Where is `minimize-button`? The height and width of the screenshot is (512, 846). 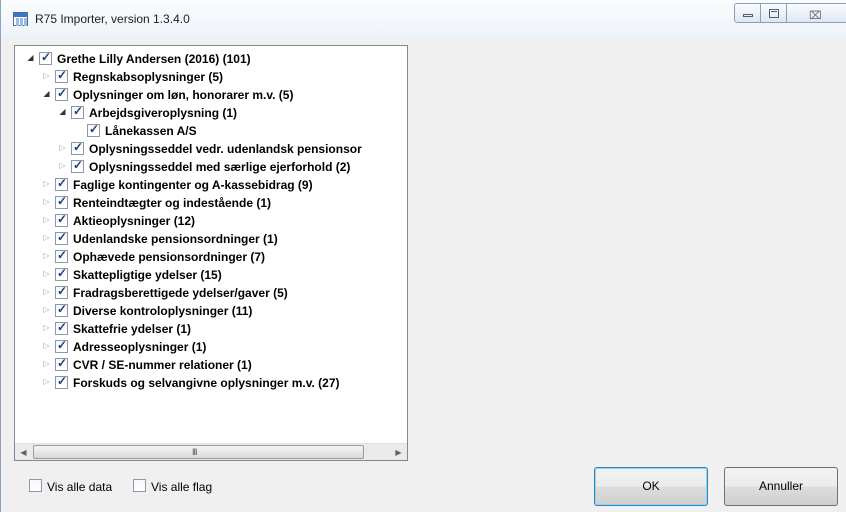
minimize-button is located at coordinates (747, 13).